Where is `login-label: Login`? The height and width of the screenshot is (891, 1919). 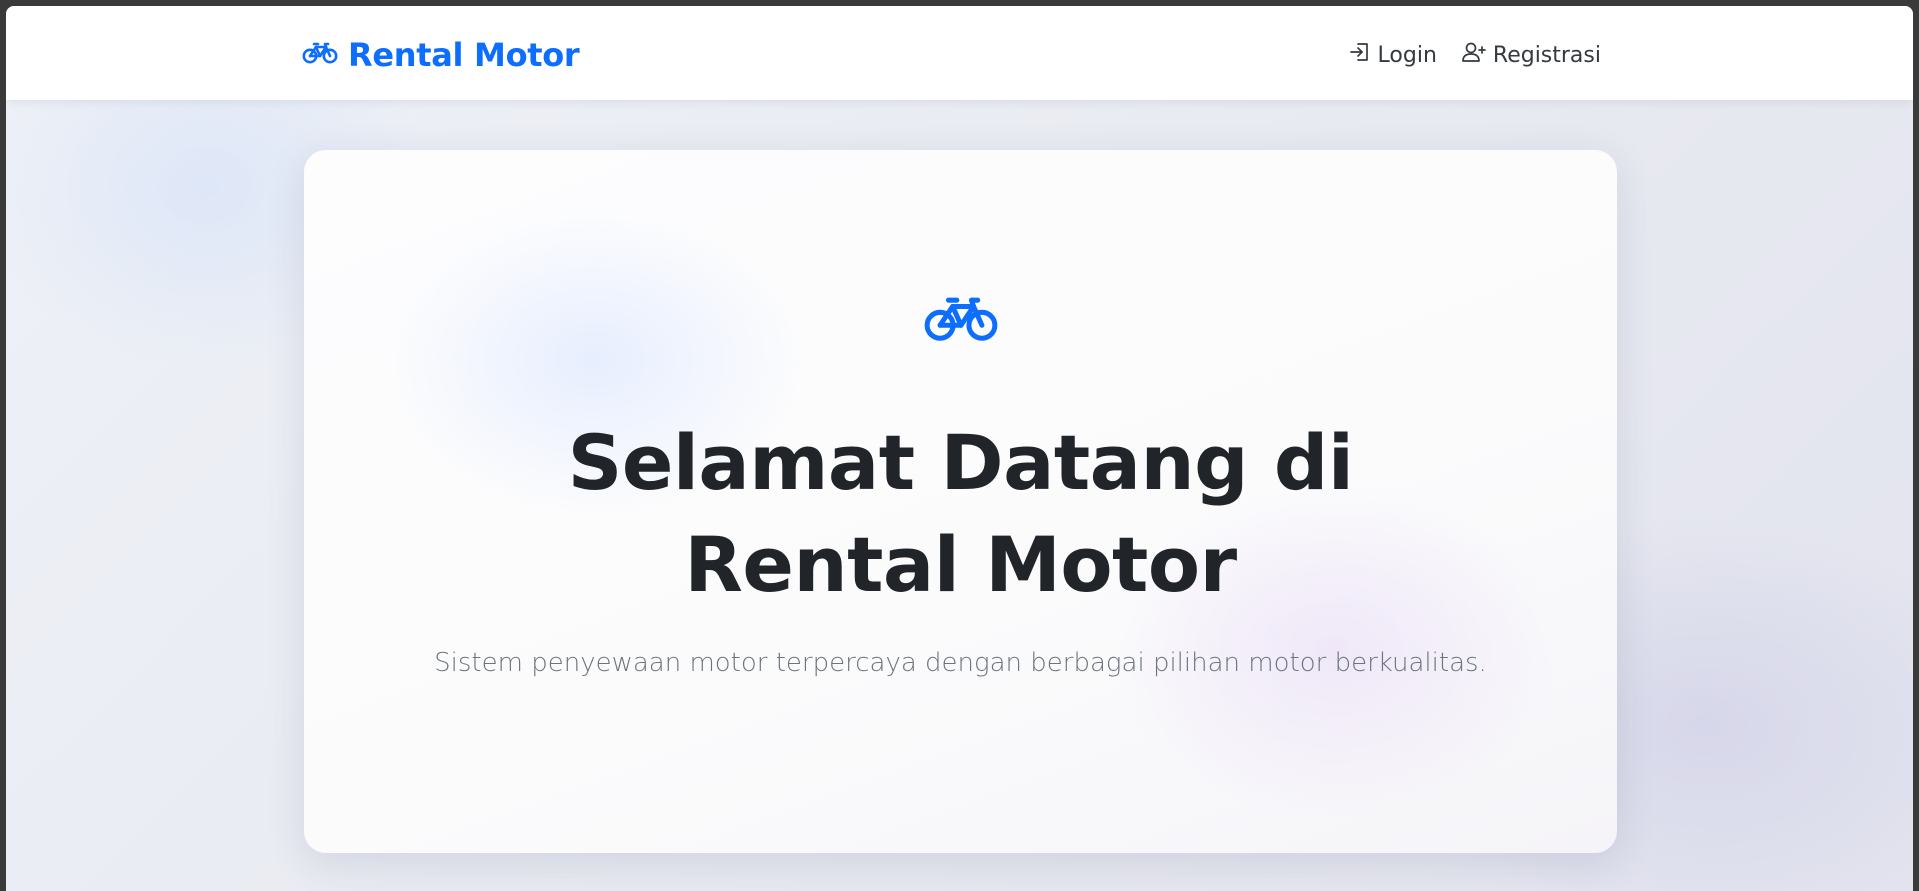 login-label: Login is located at coordinates (1407, 55).